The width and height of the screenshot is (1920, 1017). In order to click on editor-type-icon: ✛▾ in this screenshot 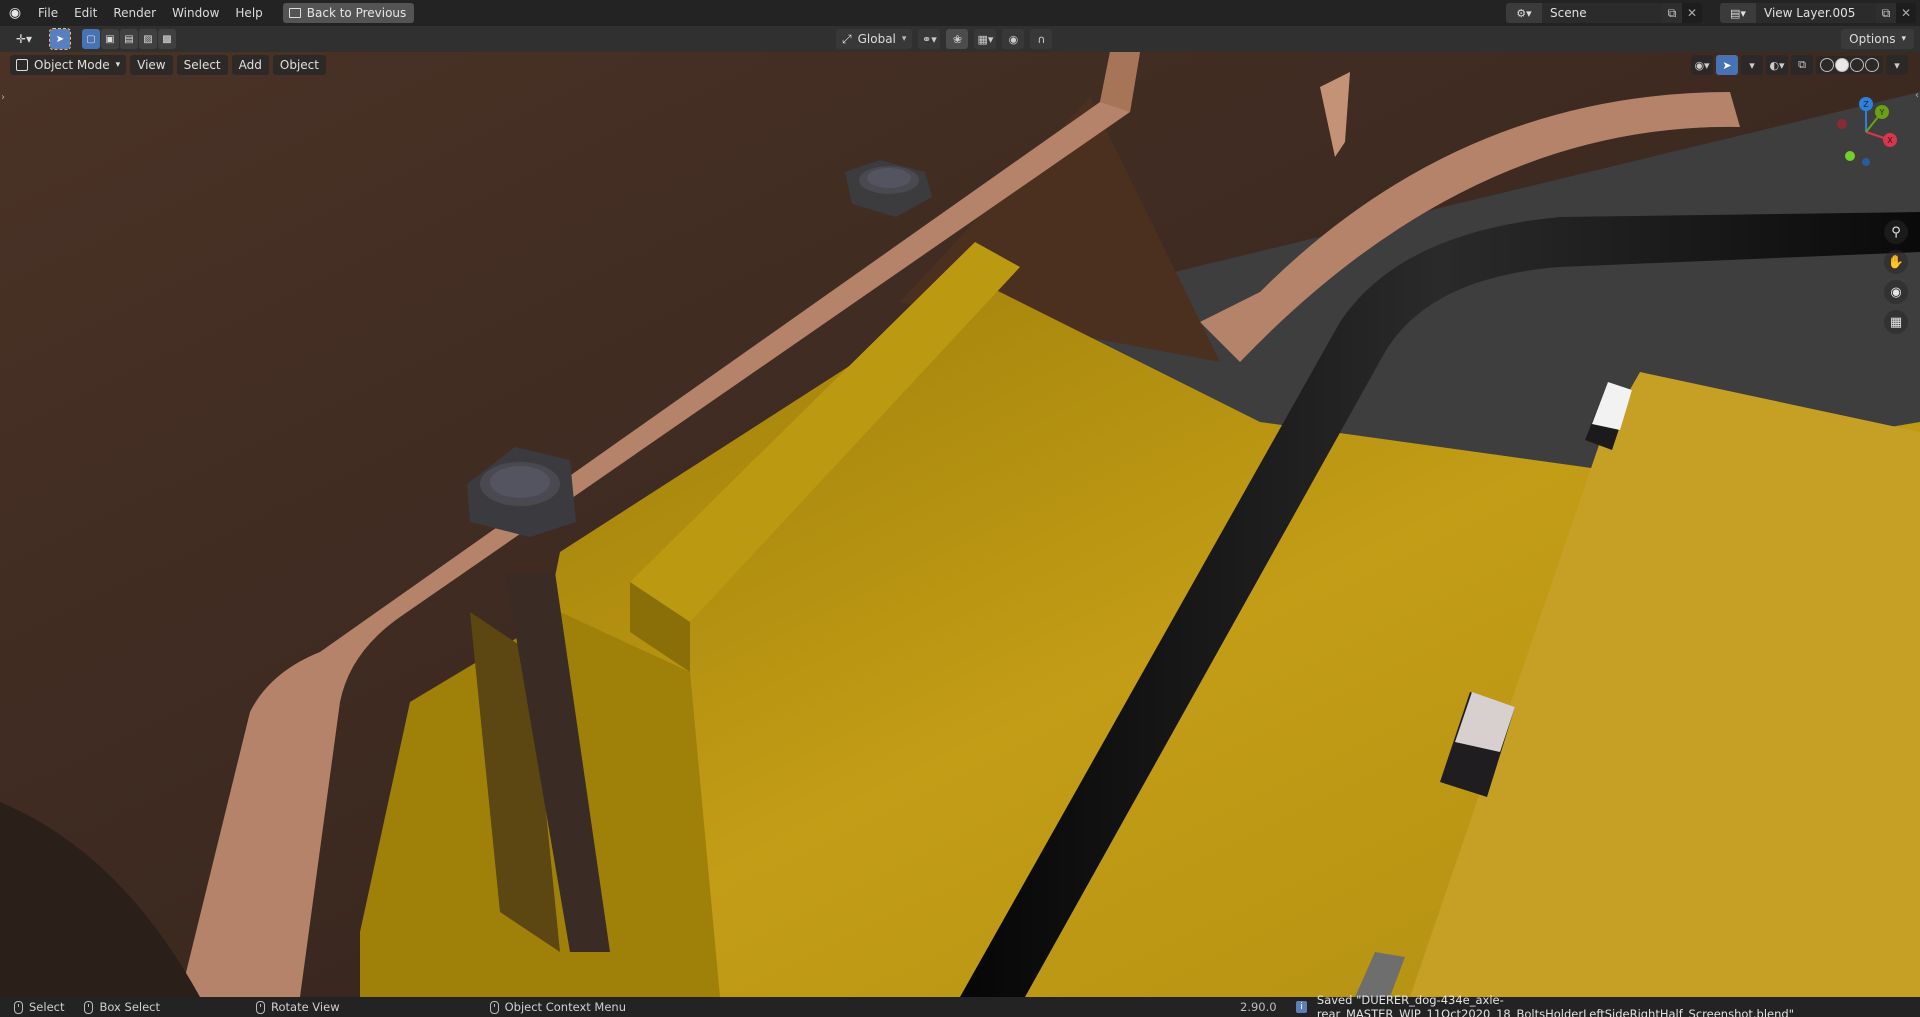, I will do `click(24, 39)`.